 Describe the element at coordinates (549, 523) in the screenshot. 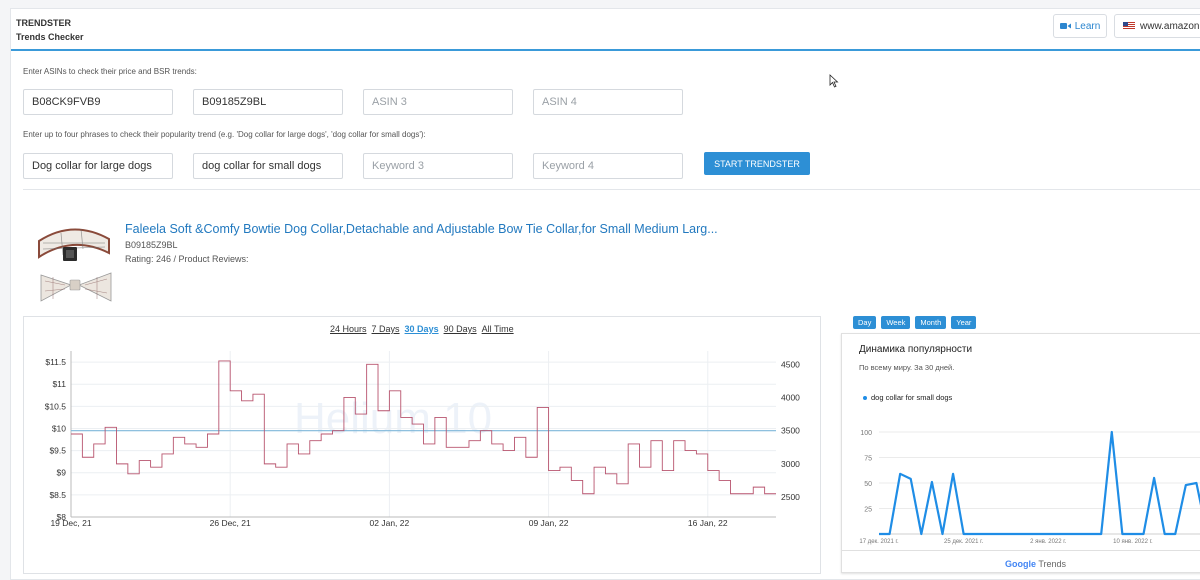

I see `x-tick-label: 09 Jan, 22` at that location.